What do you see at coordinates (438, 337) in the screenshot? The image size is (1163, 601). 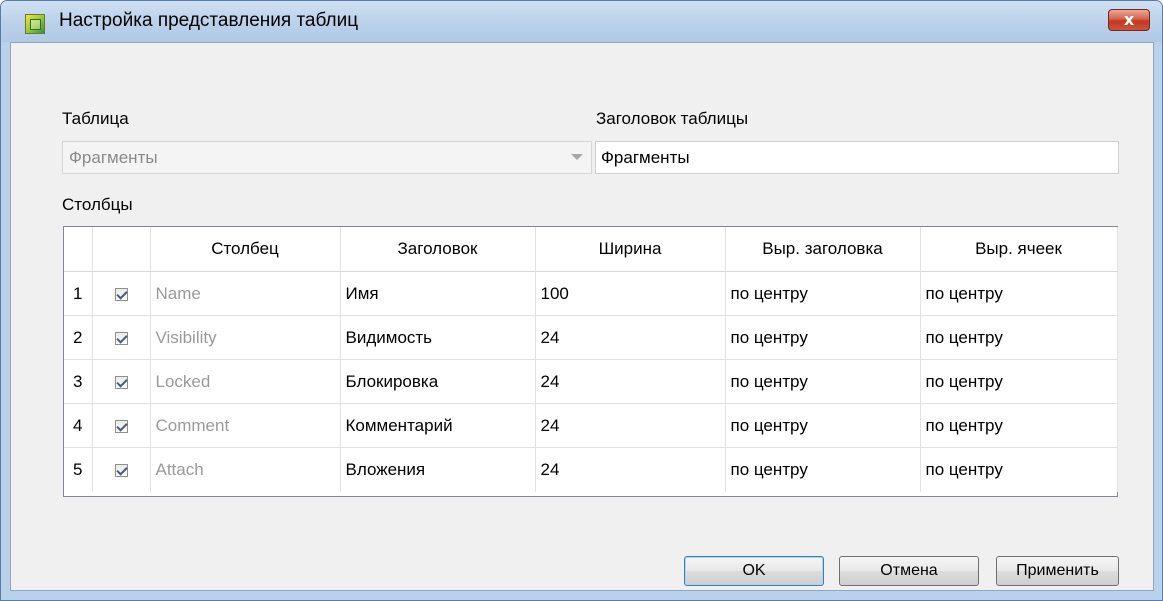 I see `caption-cell: Видимость` at bounding box center [438, 337].